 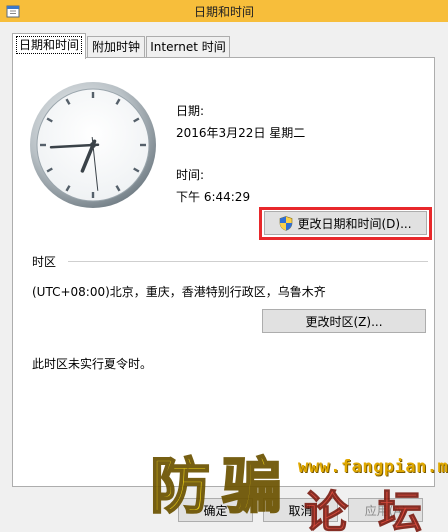 I want to click on tab-date-time: 日期和时间, so click(x=49, y=46).